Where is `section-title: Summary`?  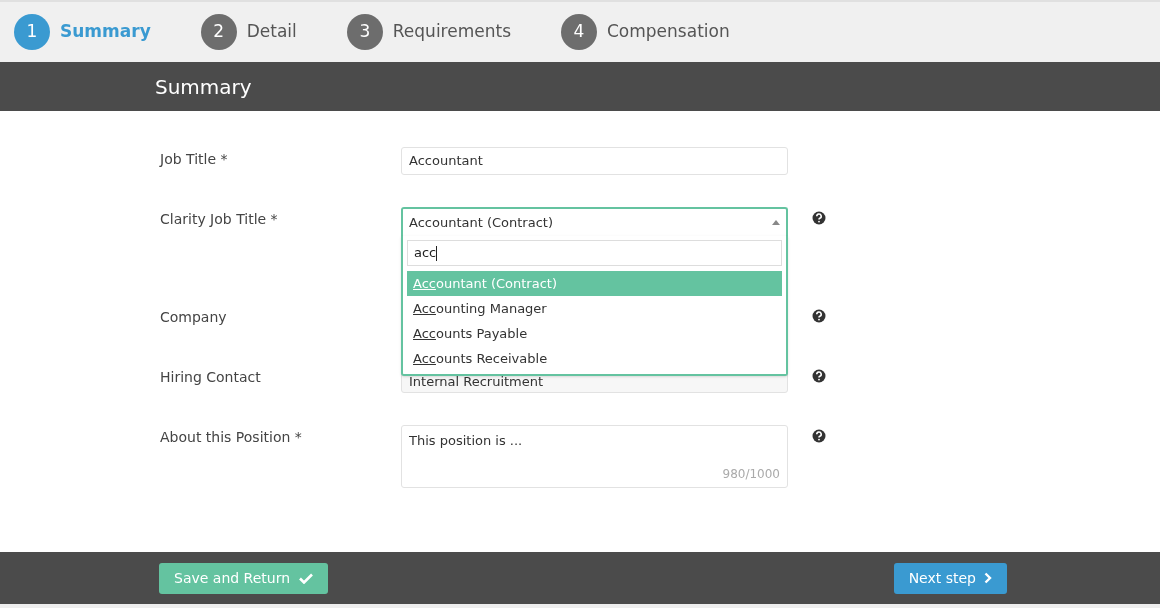 section-title: Summary is located at coordinates (203, 87).